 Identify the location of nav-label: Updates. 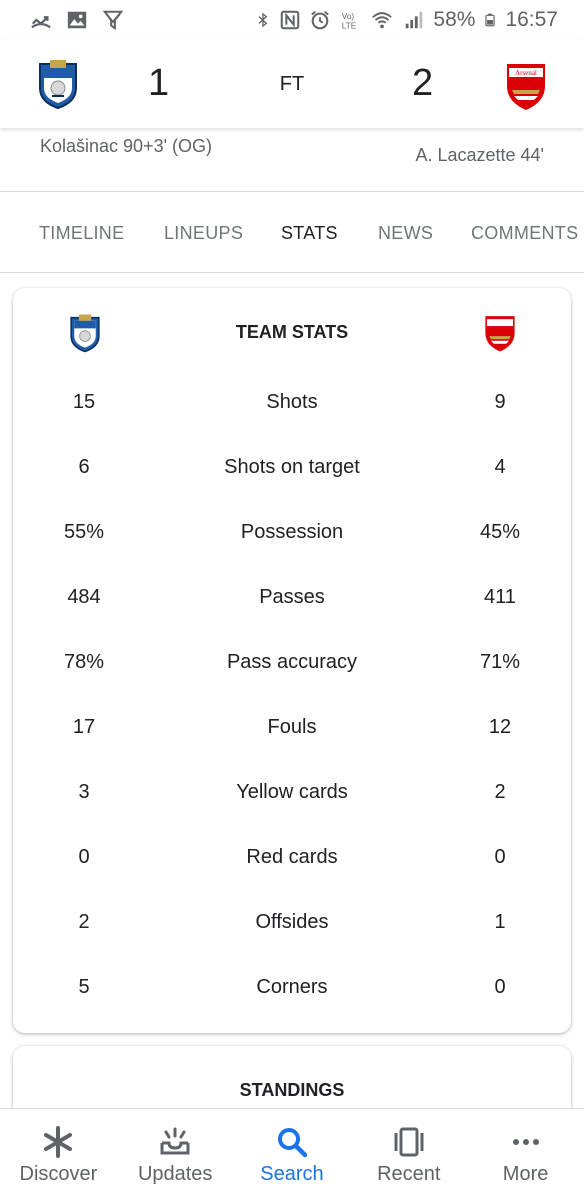
(175, 1174).